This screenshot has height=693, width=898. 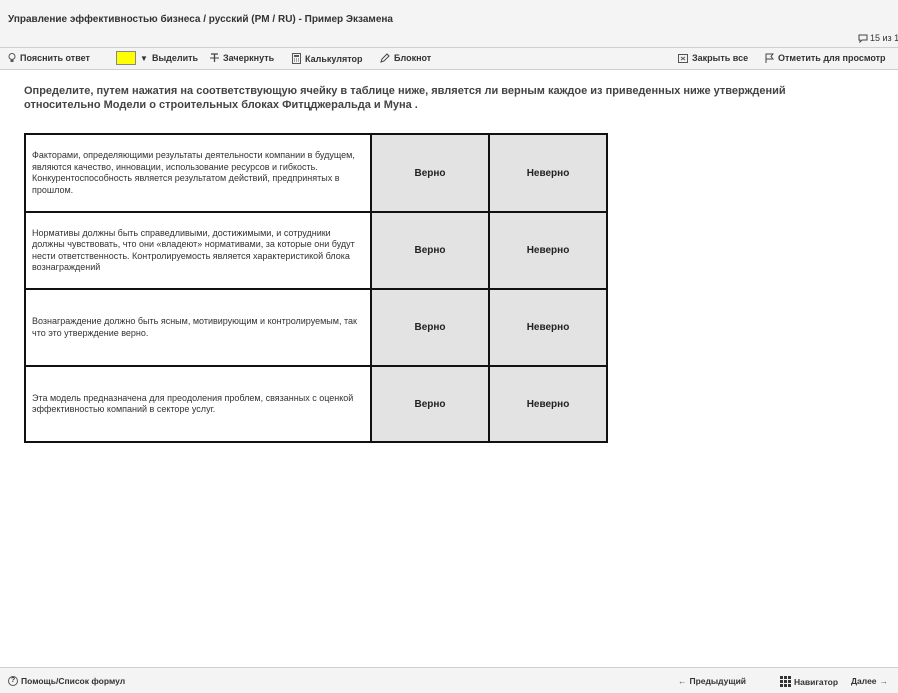 What do you see at coordinates (863, 38) in the screenshot?
I see `speech-bubble-icon` at bounding box center [863, 38].